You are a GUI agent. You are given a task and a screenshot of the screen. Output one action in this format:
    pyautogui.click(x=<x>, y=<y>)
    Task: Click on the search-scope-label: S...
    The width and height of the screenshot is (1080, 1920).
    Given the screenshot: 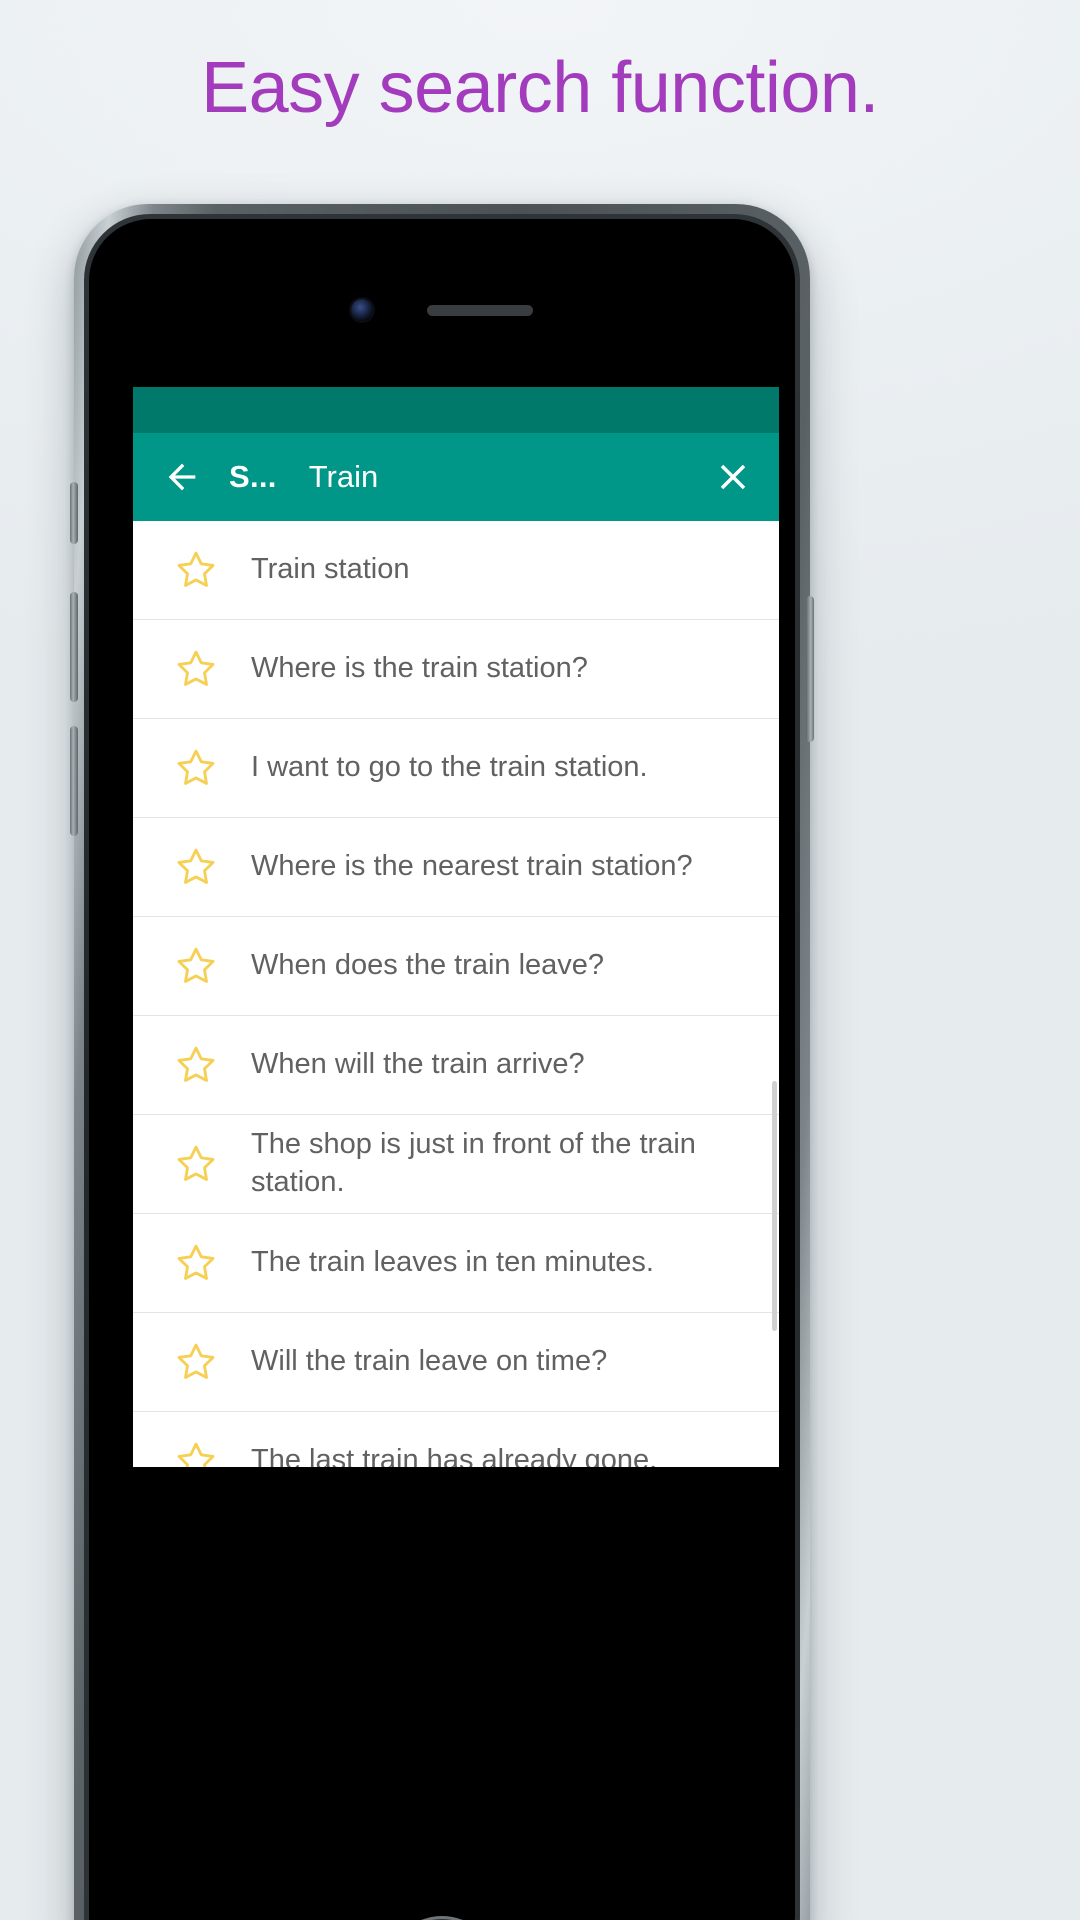 What is the action you would take?
    pyautogui.click(x=253, y=476)
    